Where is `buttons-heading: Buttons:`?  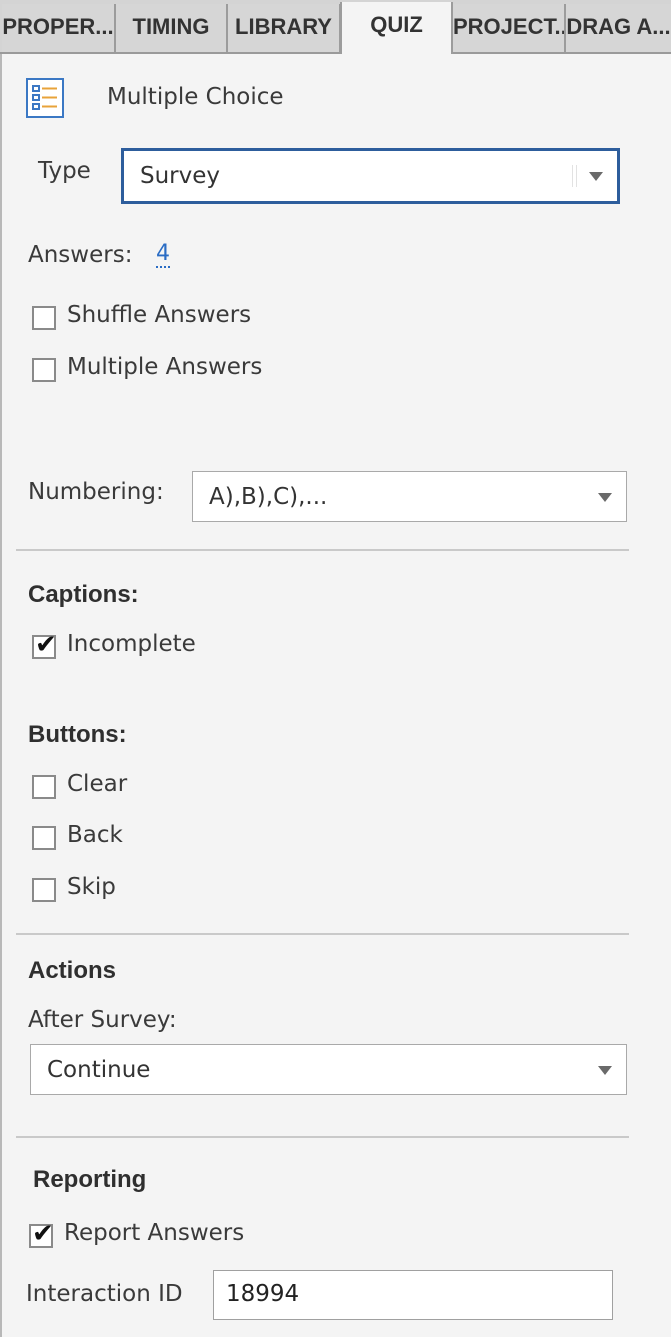
buttons-heading: Buttons: is located at coordinates (77, 734).